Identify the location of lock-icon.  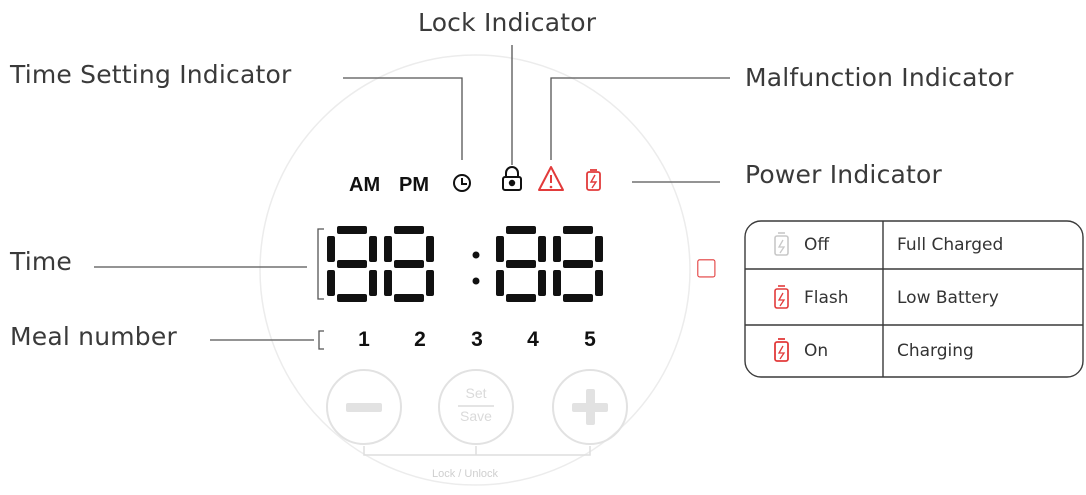
(512, 178).